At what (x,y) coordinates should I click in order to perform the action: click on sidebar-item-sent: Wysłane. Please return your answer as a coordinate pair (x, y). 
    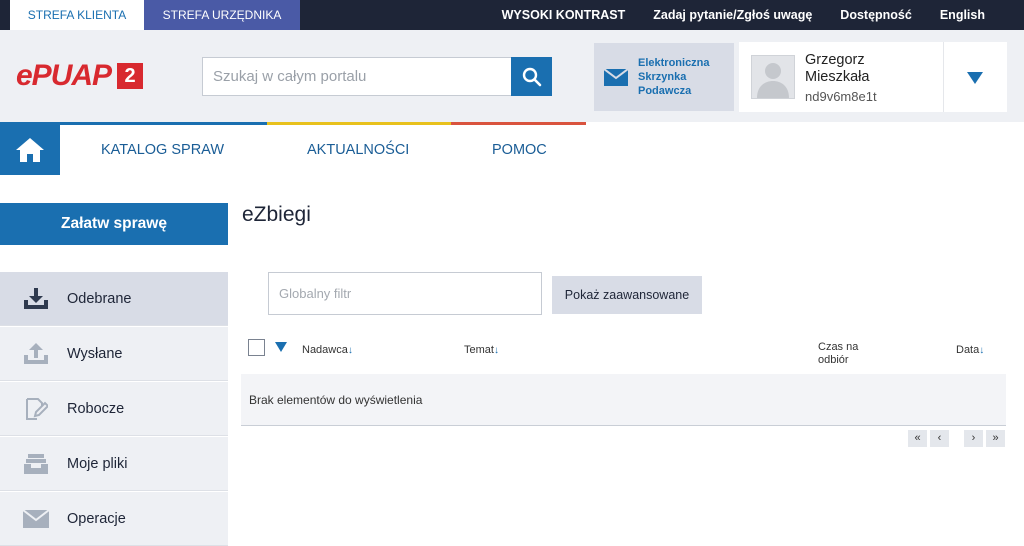
    Looking at the image, I should click on (114, 354).